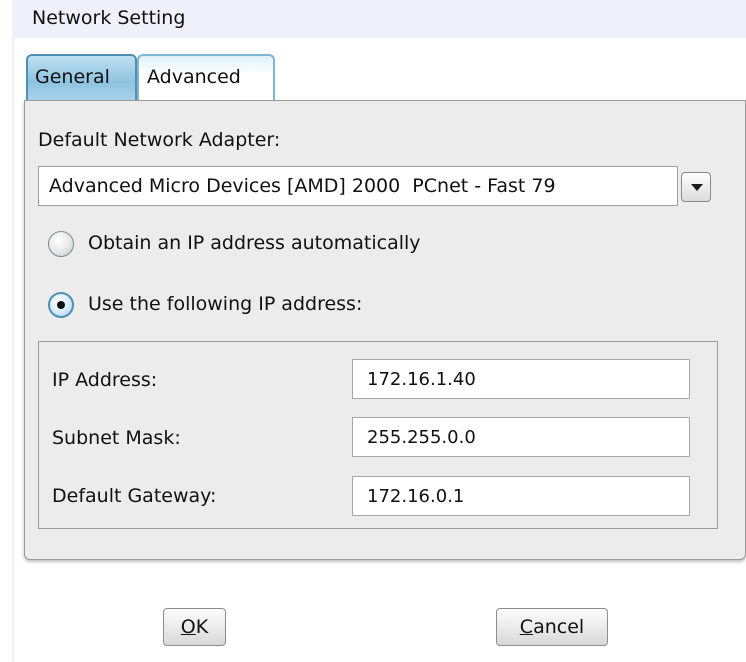 Image resolution: width=746 pixels, height=662 pixels. Describe the element at coordinates (521, 379) in the screenshot. I see `ip-address-field: 172.16.1.40` at that location.